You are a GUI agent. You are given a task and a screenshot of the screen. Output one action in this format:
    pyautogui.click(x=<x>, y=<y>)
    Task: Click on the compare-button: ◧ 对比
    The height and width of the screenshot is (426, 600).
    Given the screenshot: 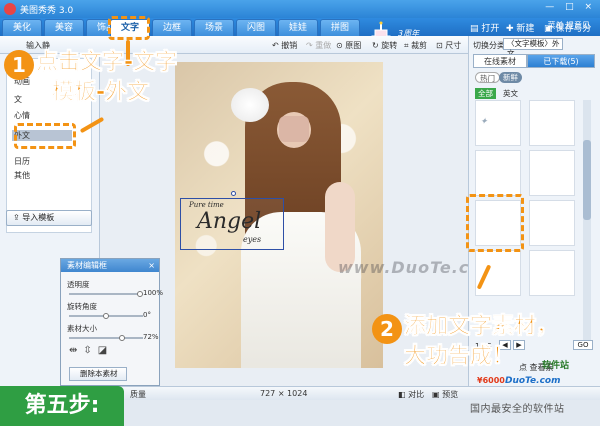 What is the action you would take?
    pyautogui.click(x=411, y=394)
    